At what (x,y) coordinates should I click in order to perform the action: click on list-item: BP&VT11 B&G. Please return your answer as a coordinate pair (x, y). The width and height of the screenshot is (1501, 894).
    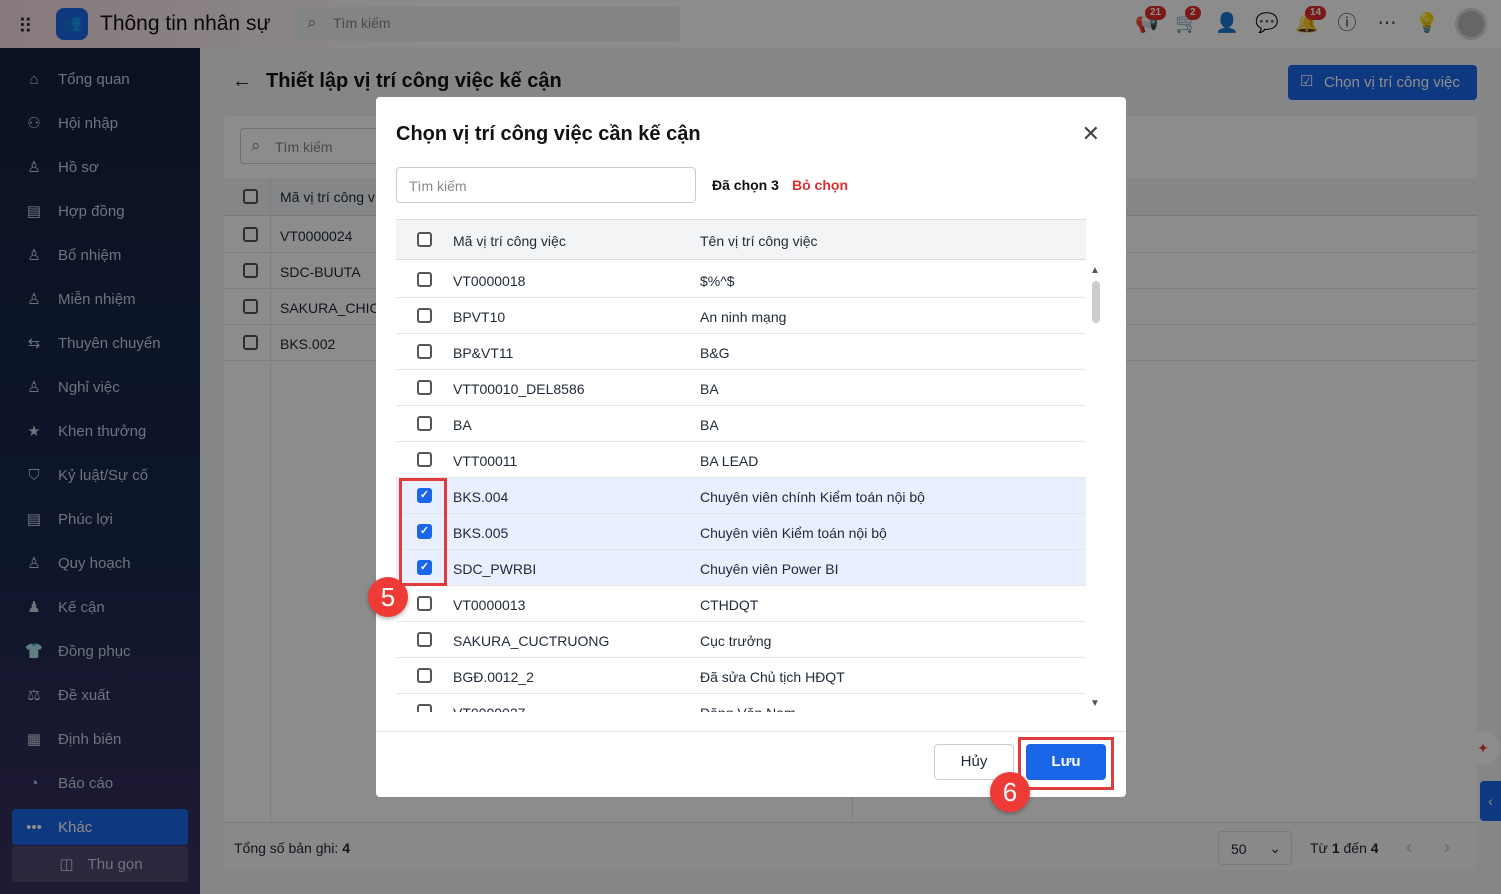
    Looking at the image, I should click on (741, 352).